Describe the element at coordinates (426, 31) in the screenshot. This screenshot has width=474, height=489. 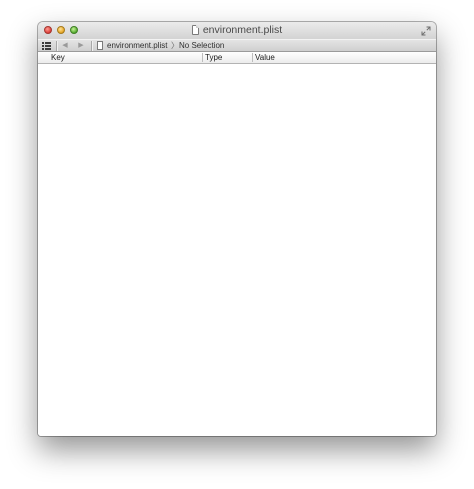
I see `fullscreen-icon` at that location.